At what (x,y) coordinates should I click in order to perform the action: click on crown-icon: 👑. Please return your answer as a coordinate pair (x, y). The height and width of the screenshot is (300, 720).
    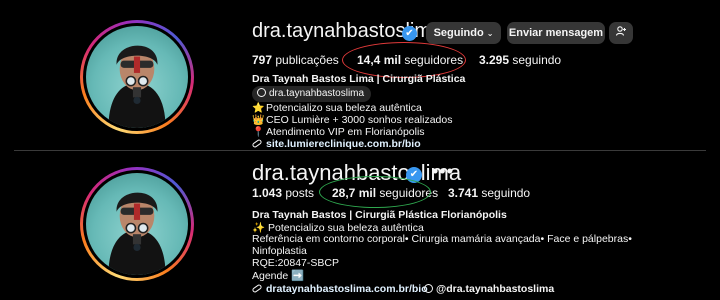
    Looking at the image, I should click on (258, 120).